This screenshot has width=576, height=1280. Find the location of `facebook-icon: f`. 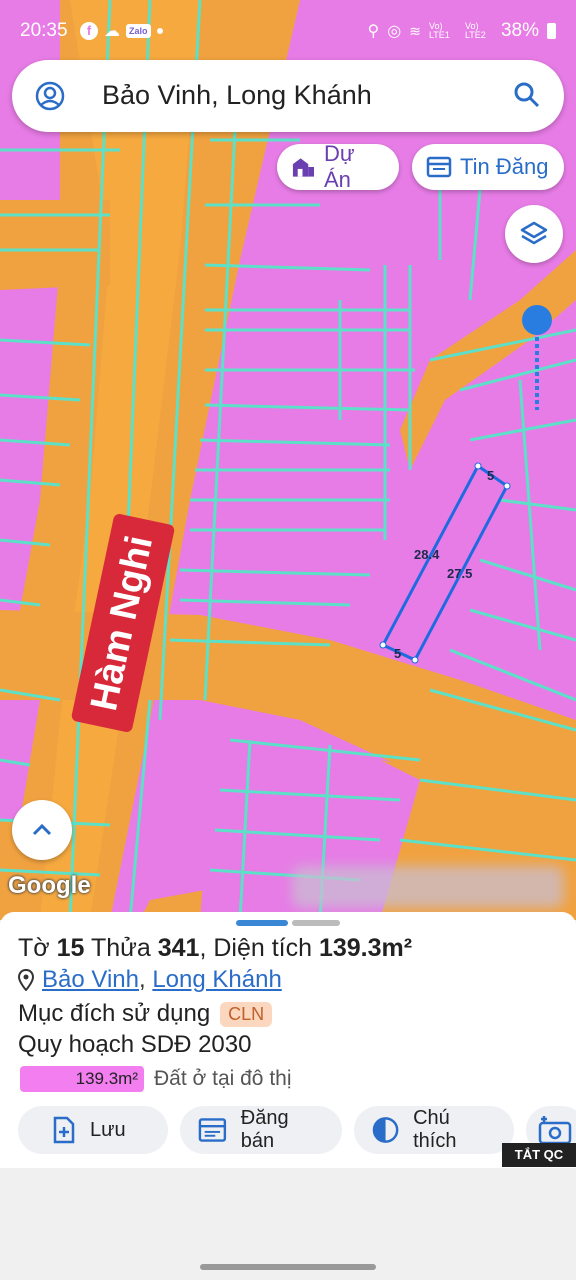

facebook-icon: f is located at coordinates (89, 31).